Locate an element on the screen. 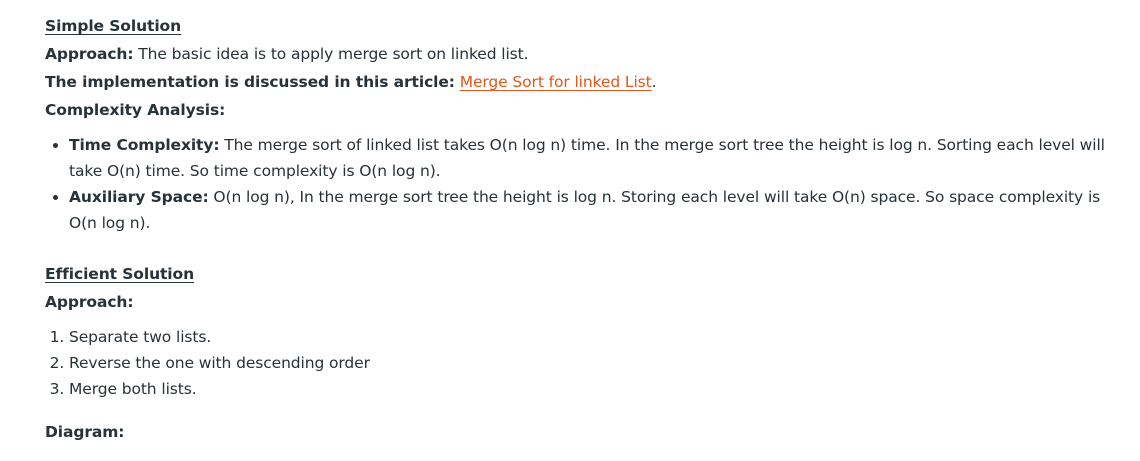 The image size is (1140, 461). auxiliary-space-label: Auxiliary Space: is located at coordinates (139, 197).